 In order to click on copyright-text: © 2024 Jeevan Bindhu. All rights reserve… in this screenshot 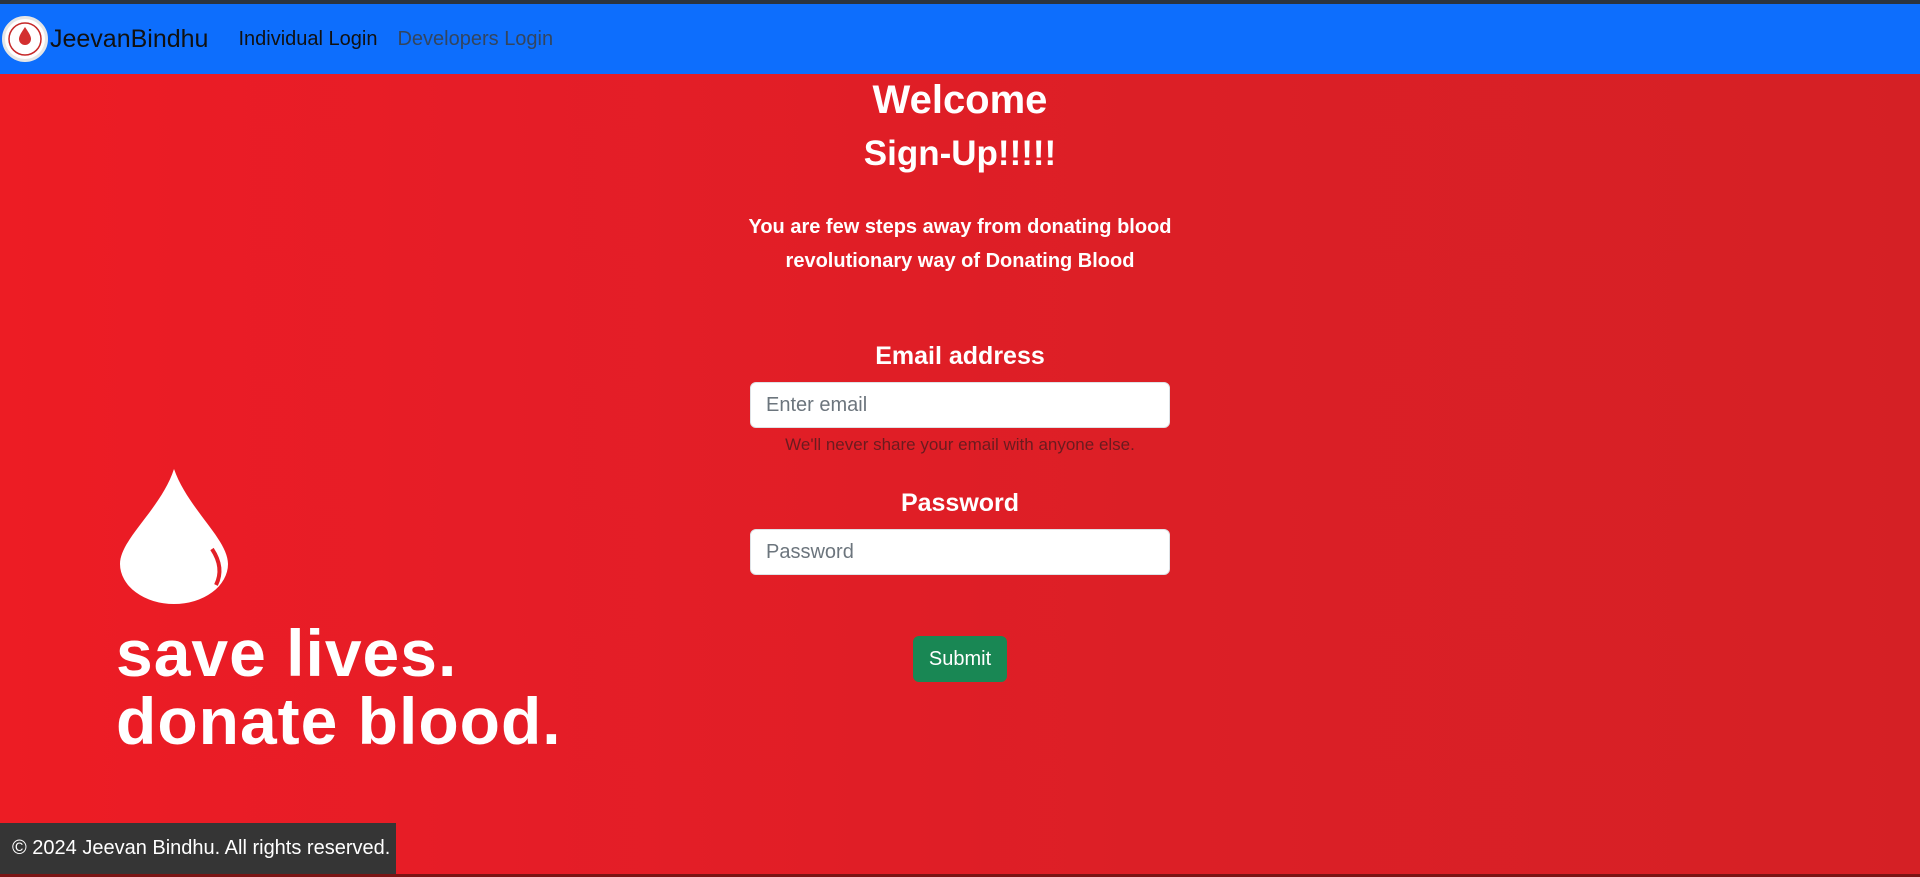, I will do `click(201, 848)`.